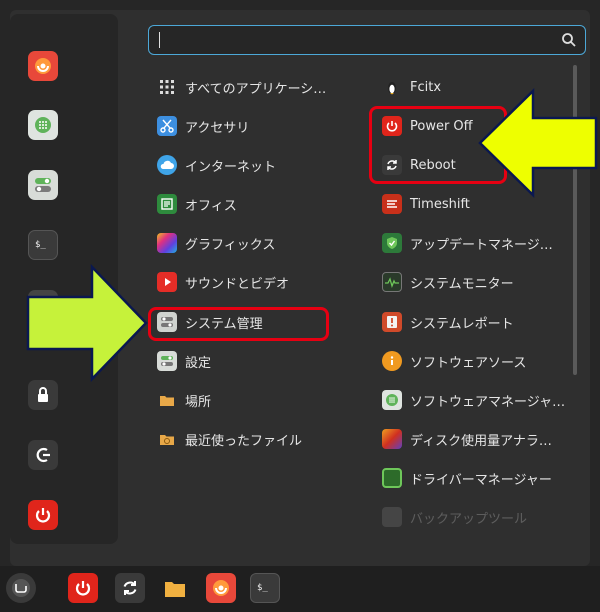  I want to click on category-label: アクセサリ, so click(217, 128).